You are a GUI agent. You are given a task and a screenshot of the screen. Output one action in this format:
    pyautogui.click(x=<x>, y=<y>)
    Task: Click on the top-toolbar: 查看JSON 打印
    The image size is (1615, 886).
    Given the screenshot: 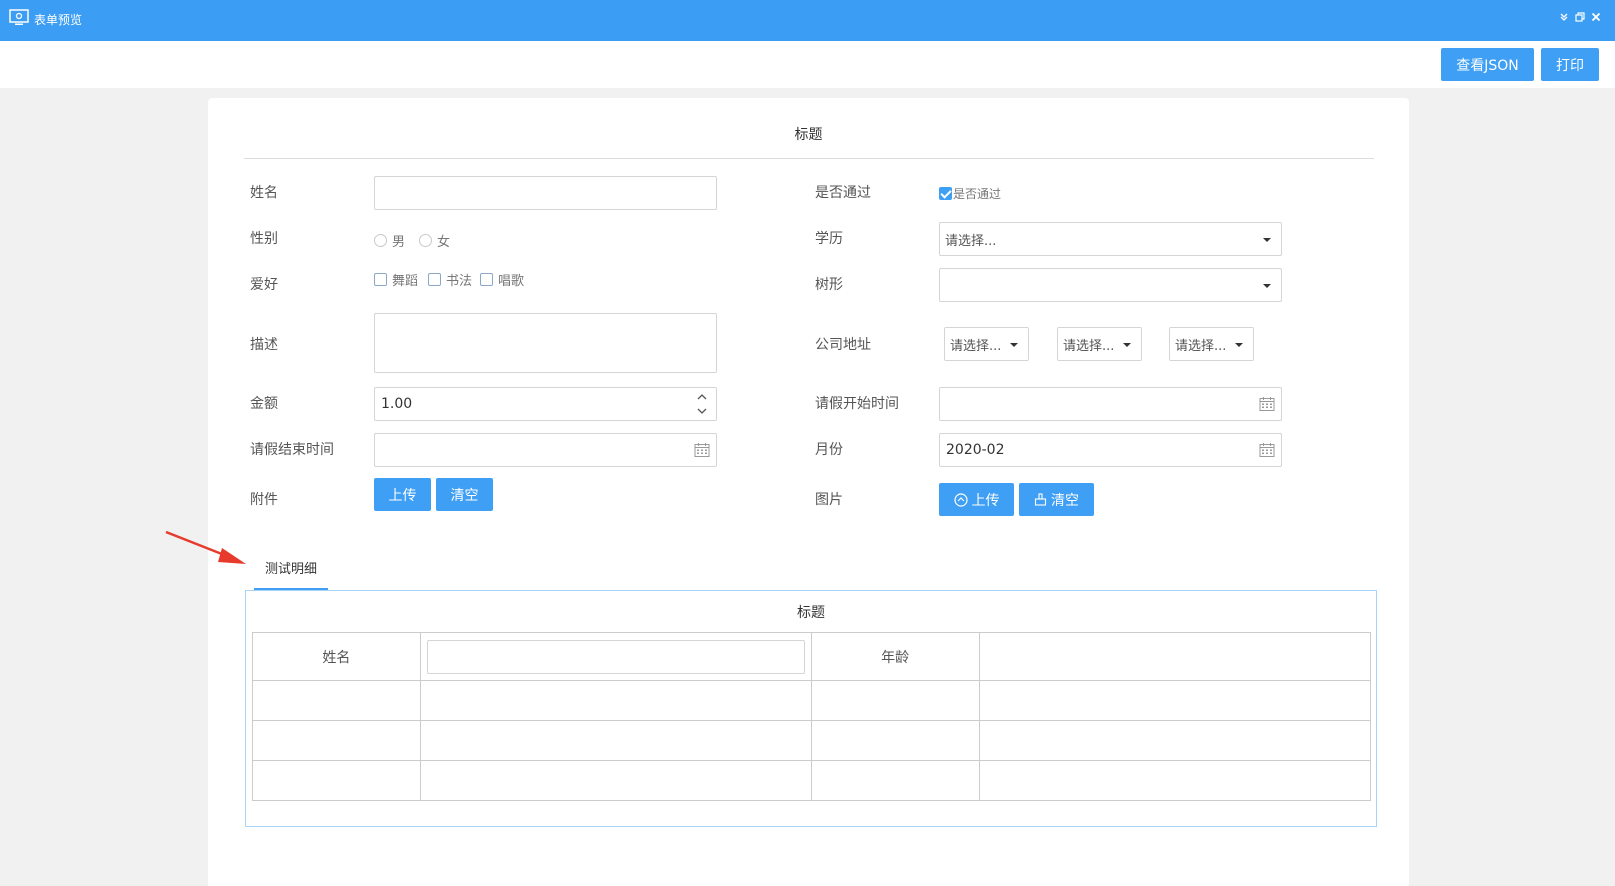 What is the action you would take?
    pyautogui.click(x=807, y=64)
    